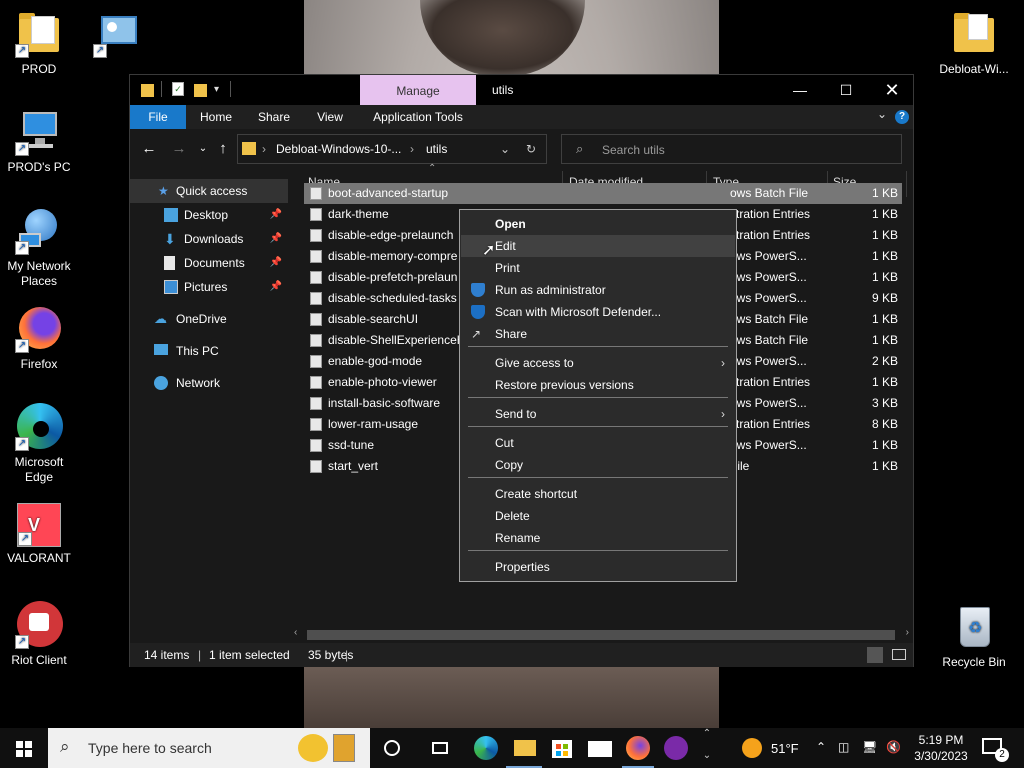 This screenshot has width=1024, height=768. I want to click on desktop-icon-my-network-places: ↗ My Network Places, so click(39, 248).